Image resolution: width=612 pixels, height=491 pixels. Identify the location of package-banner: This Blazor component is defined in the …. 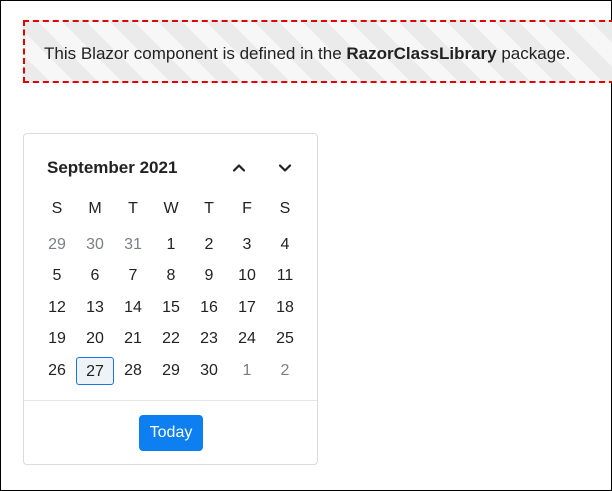
(317, 51).